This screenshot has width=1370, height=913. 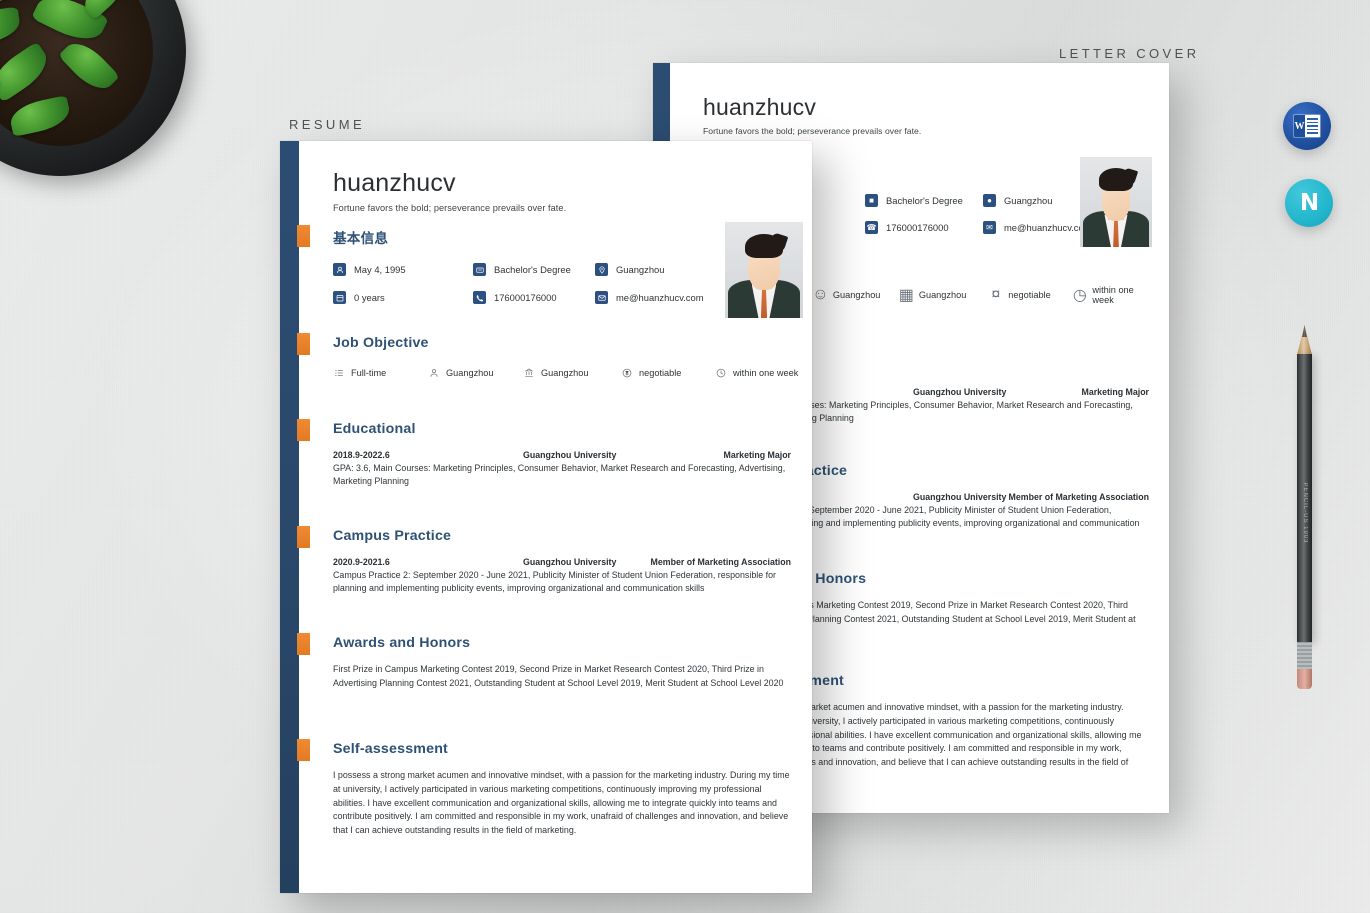 What do you see at coordinates (1304, 655) in the screenshot?
I see `pencil-ferrule` at bounding box center [1304, 655].